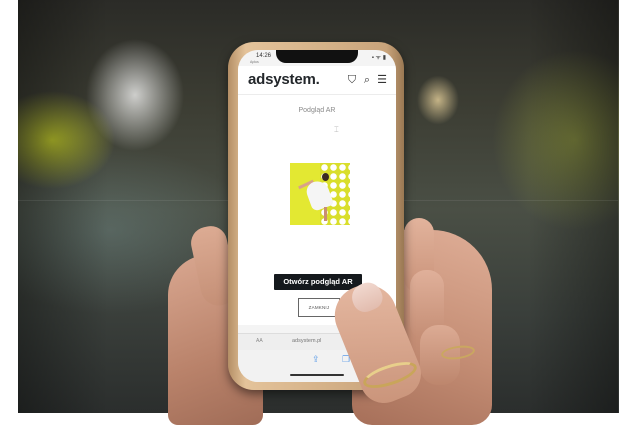 This screenshot has width=633, height=425. Describe the element at coordinates (316, 359) in the screenshot. I see `share-icon: ⇪` at that location.